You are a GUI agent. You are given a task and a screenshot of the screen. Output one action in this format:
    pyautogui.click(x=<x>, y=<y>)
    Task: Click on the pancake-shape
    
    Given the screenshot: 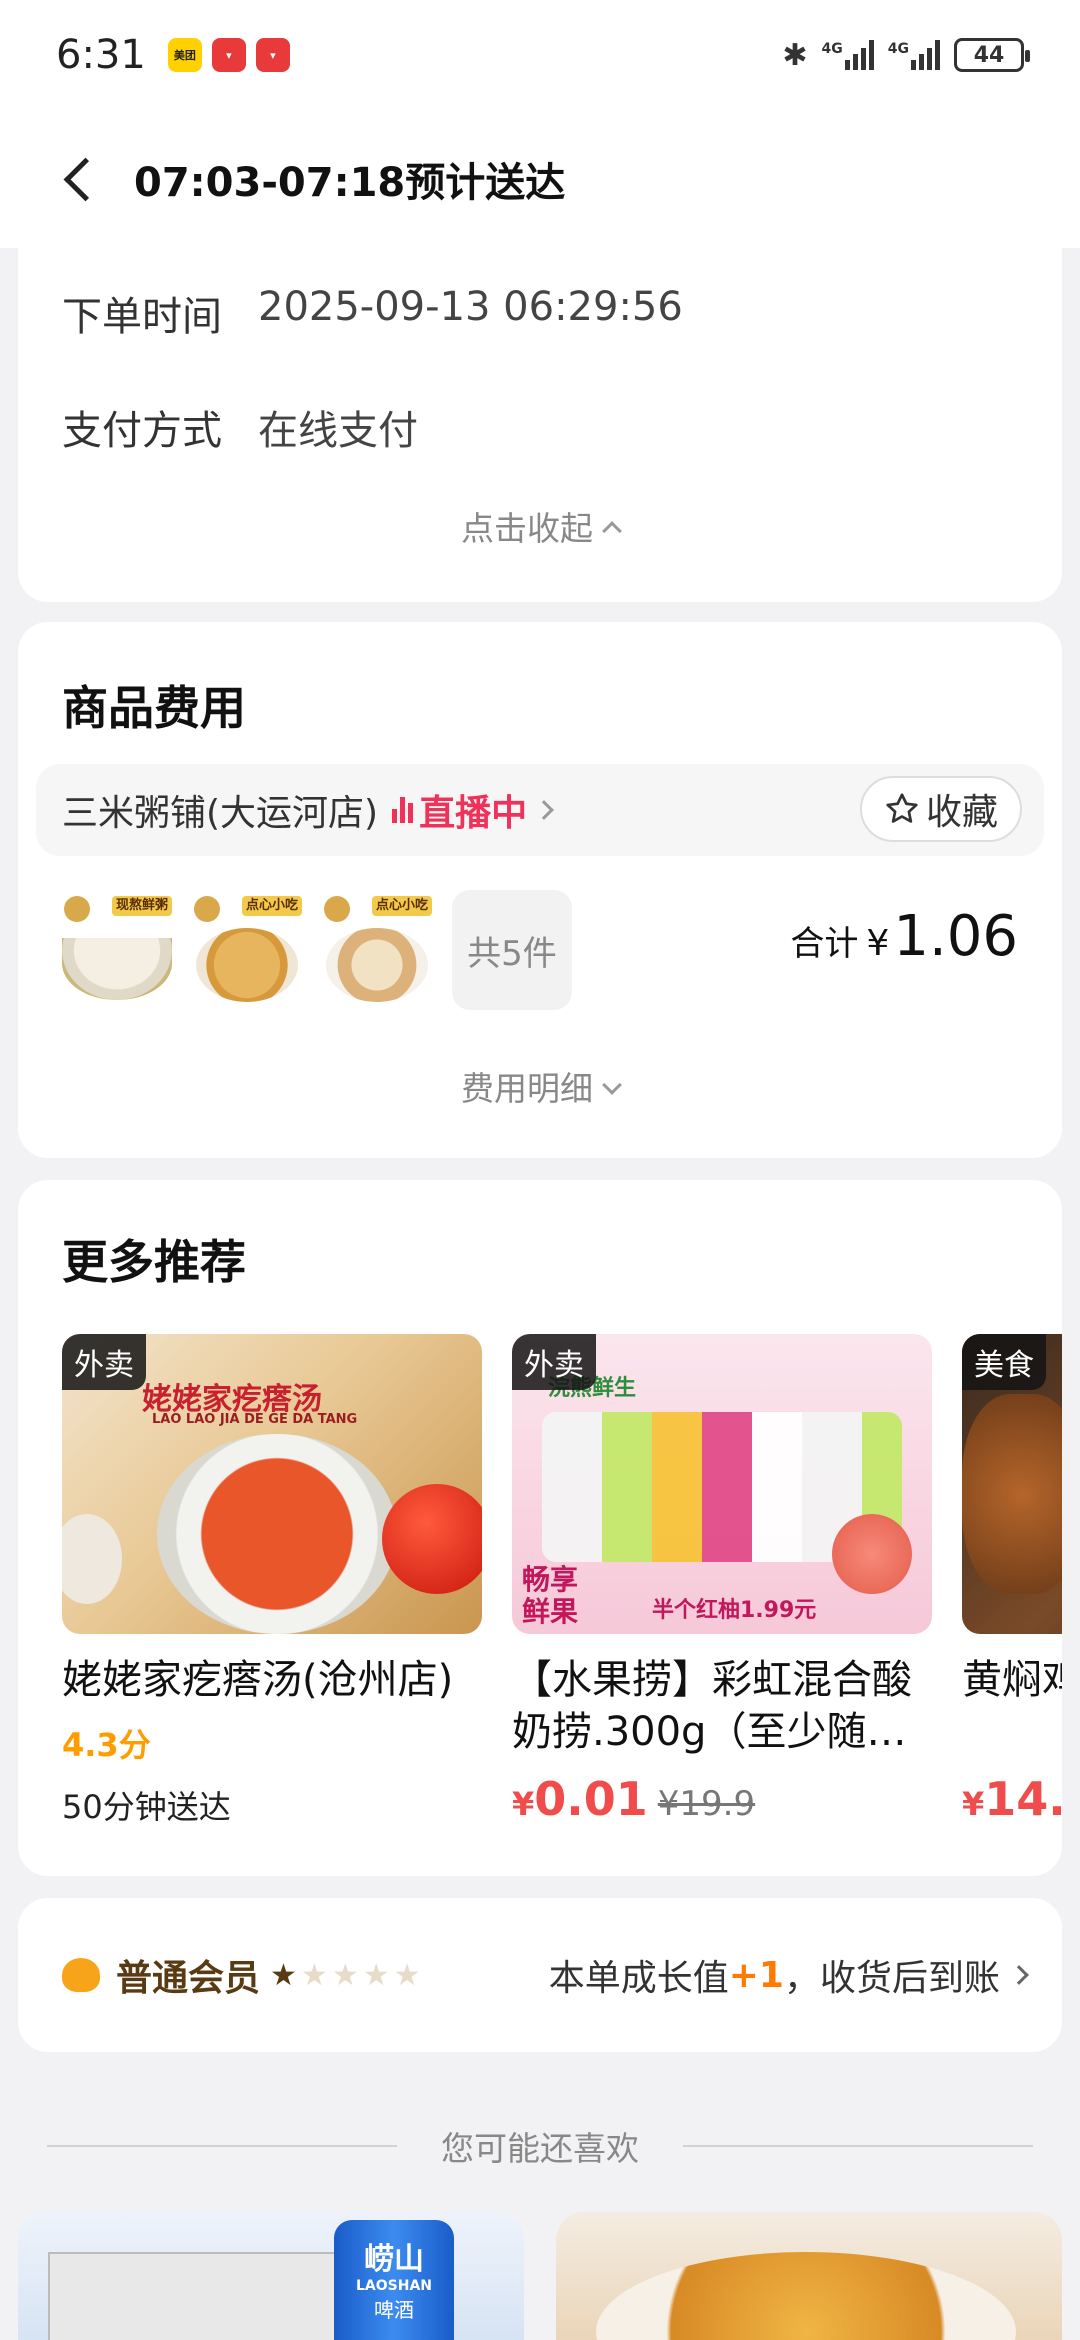 What is the action you would take?
    pyautogui.click(x=806, y=2296)
    